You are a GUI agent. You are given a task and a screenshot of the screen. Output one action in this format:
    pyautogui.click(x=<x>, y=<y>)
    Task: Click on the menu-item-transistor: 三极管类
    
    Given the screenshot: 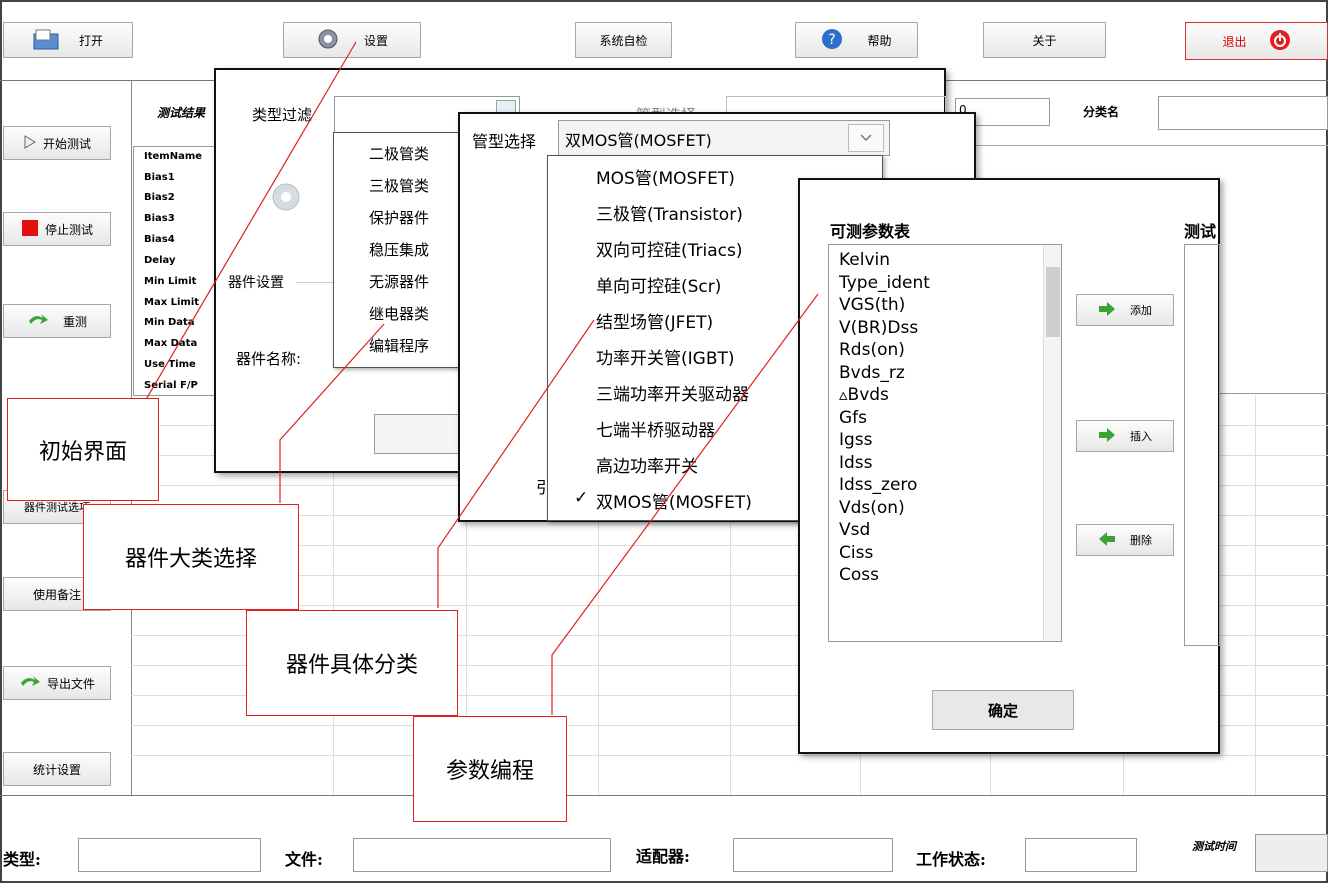 What is the action you would take?
    pyautogui.click(x=399, y=185)
    